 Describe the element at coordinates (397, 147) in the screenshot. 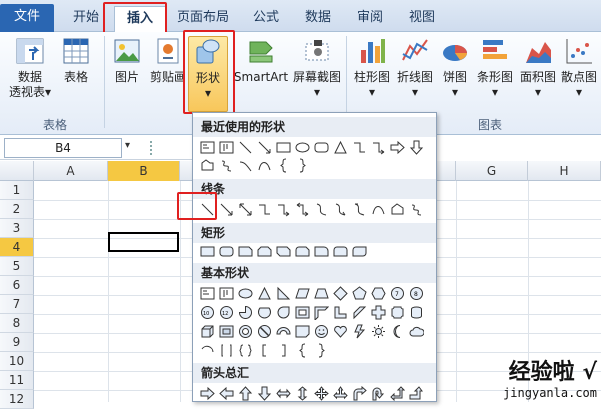

I see `right-arrow-shape-icon` at that location.